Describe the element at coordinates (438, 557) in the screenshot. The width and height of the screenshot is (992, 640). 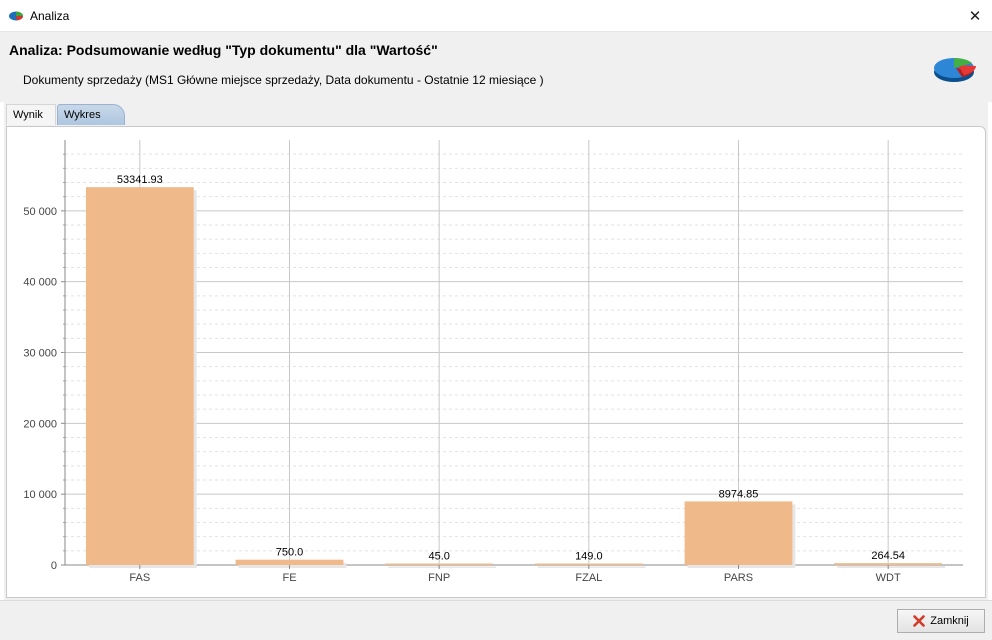
I see `data-label: 45.0` at that location.